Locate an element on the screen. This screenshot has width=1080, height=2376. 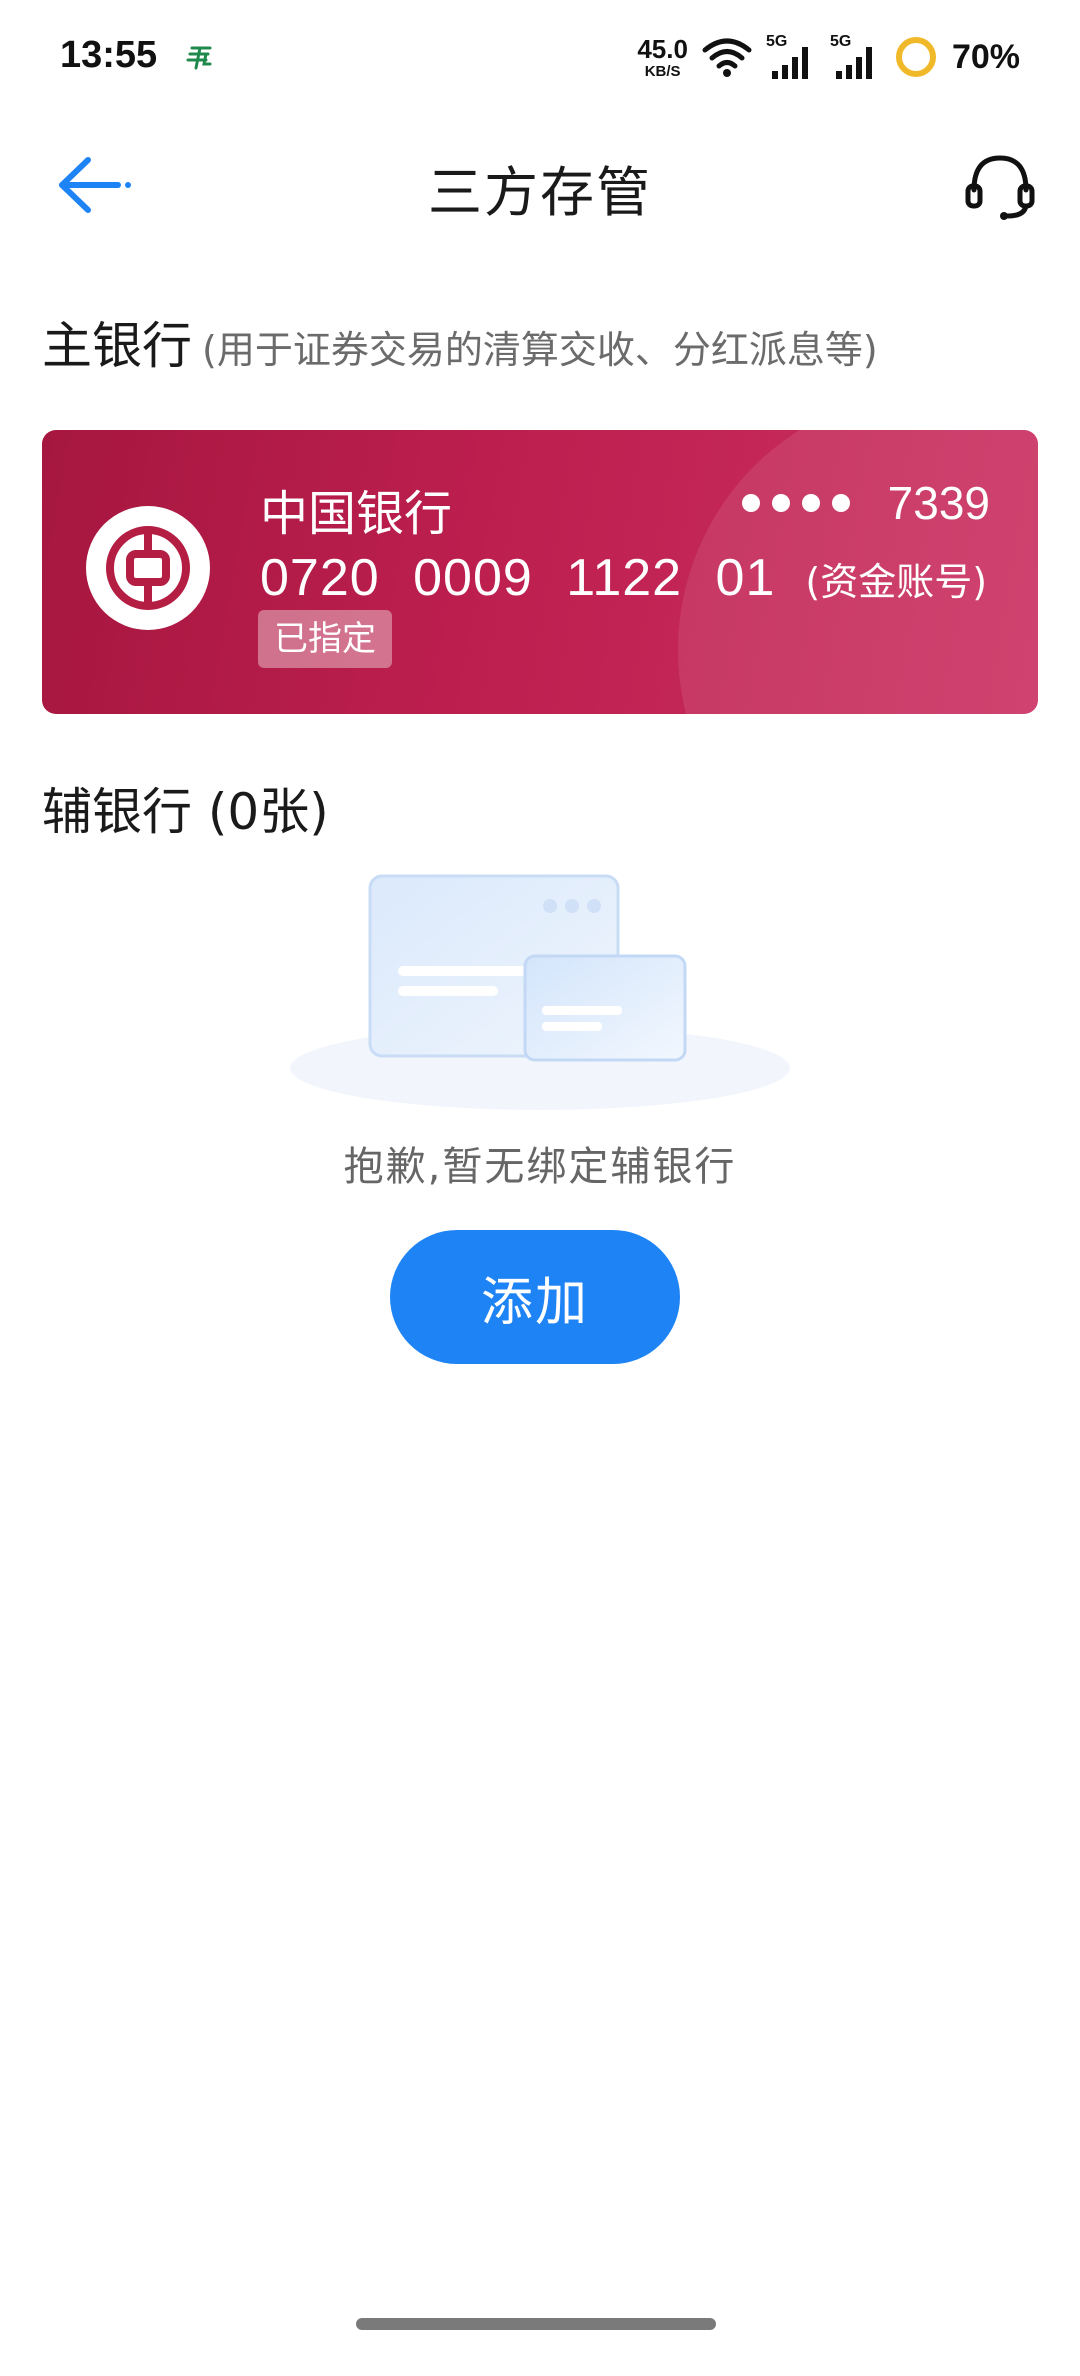
empty-cards-illustration is located at coordinates (540, 992).